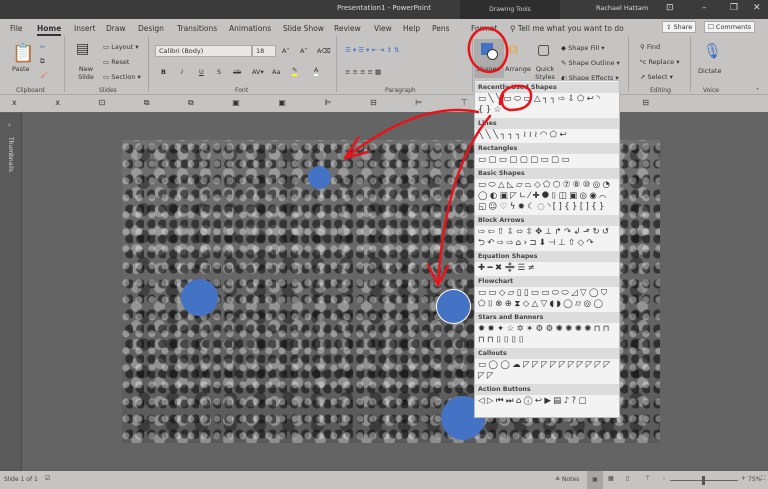 The height and width of the screenshot is (489, 768). What do you see at coordinates (712, 51) in the screenshot?
I see `microphone-icon: 🎙` at bounding box center [712, 51].